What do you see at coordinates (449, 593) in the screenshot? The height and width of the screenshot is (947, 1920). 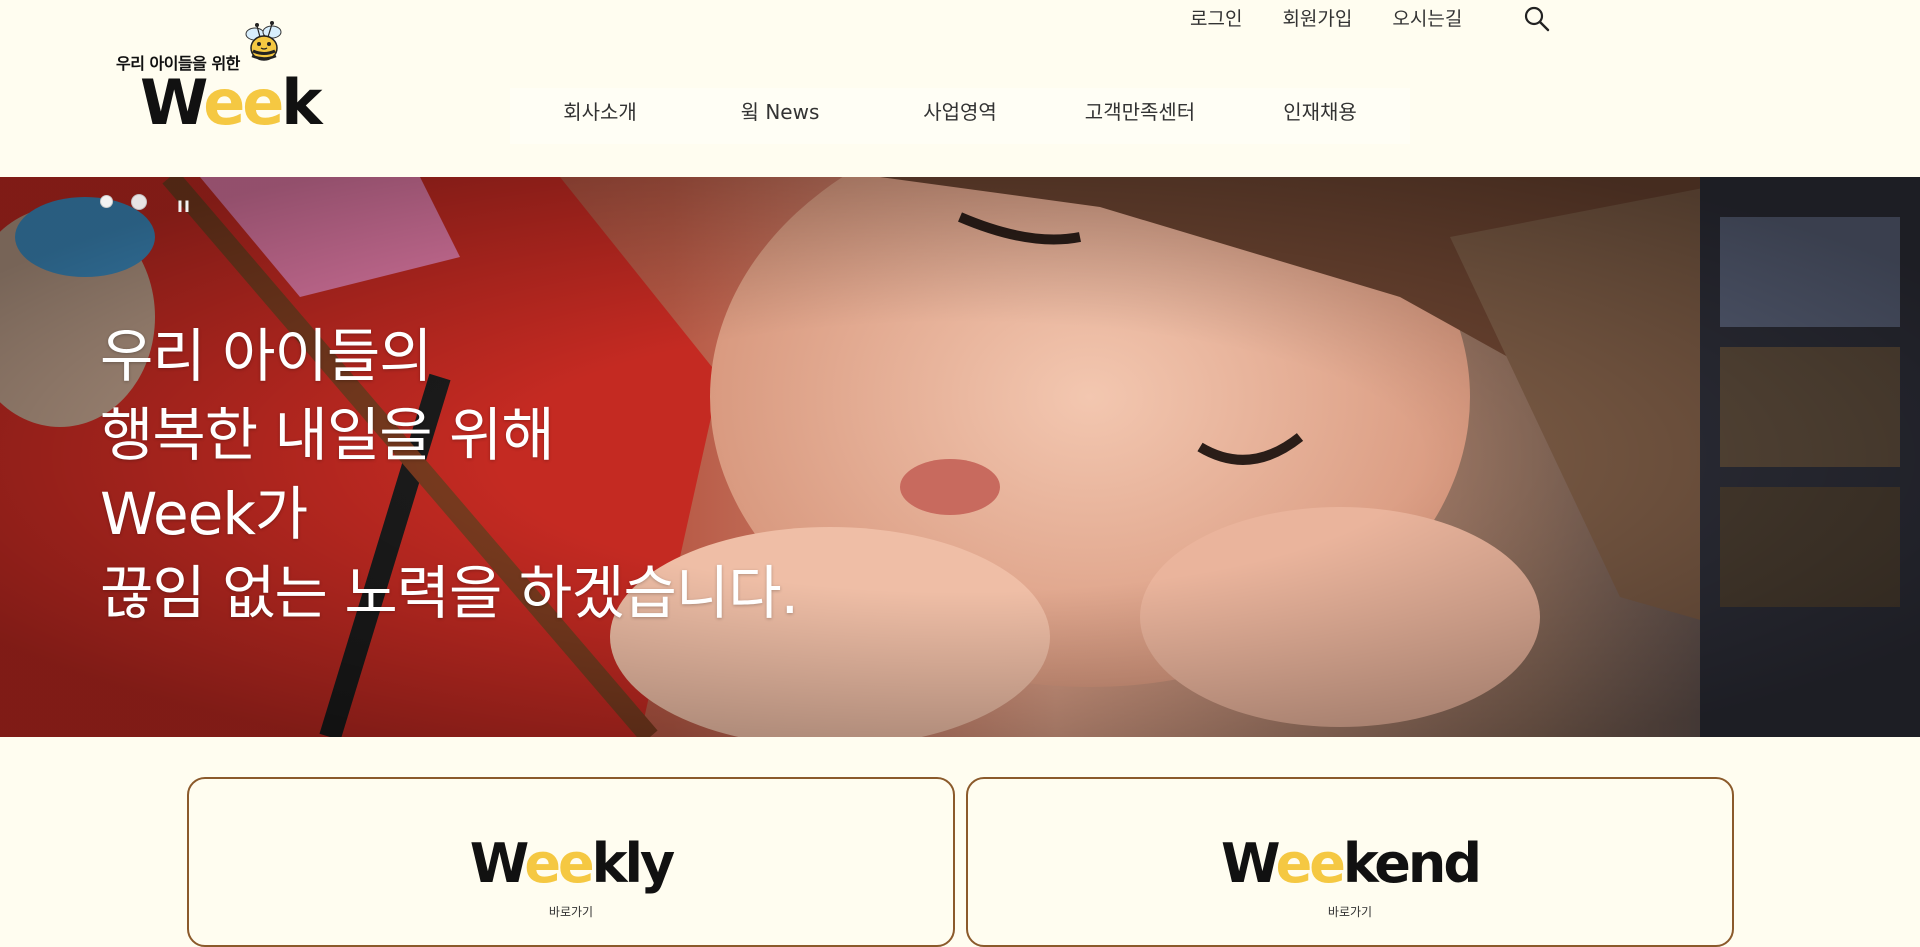 I see `hero-line-4: 끊임 없는 노력을 하겠습니다.` at bounding box center [449, 593].